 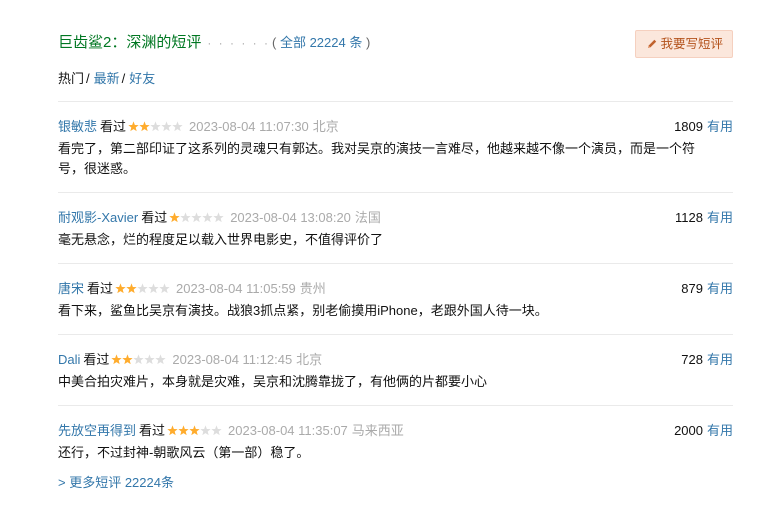 What do you see at coordinates (273, 381) in the screenshot?
I see `comment-text: 中美合拍灾难片，本身就是灾难，吴京和沈腾靠拢了，有他俩的片都要小心` at bounding box center [273, 381].